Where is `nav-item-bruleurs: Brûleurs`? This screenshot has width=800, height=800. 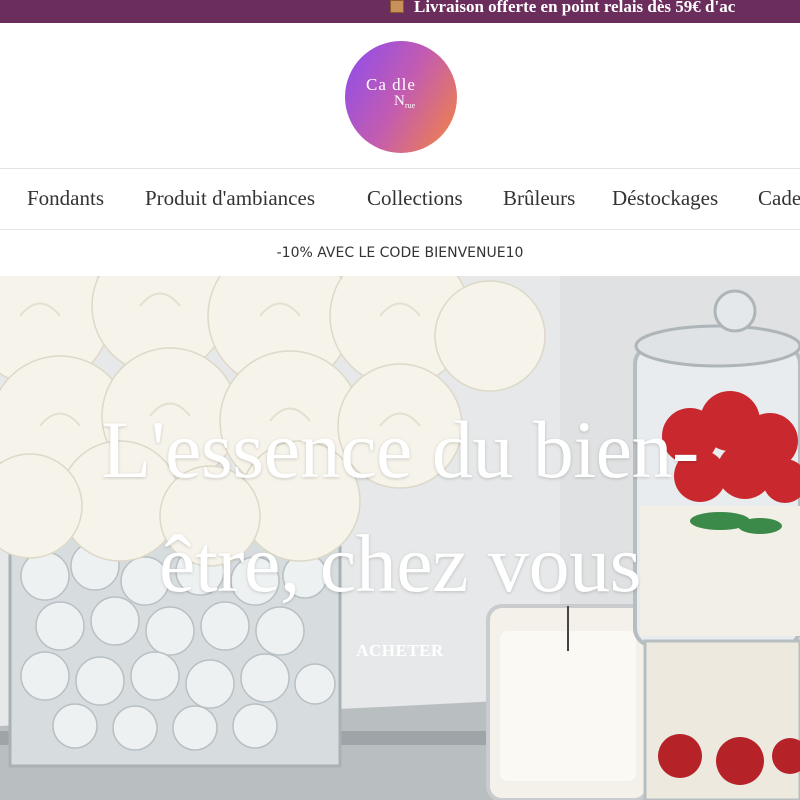 nav-item-bruleurs: Brûleurs is located at coordinates (539, 198).